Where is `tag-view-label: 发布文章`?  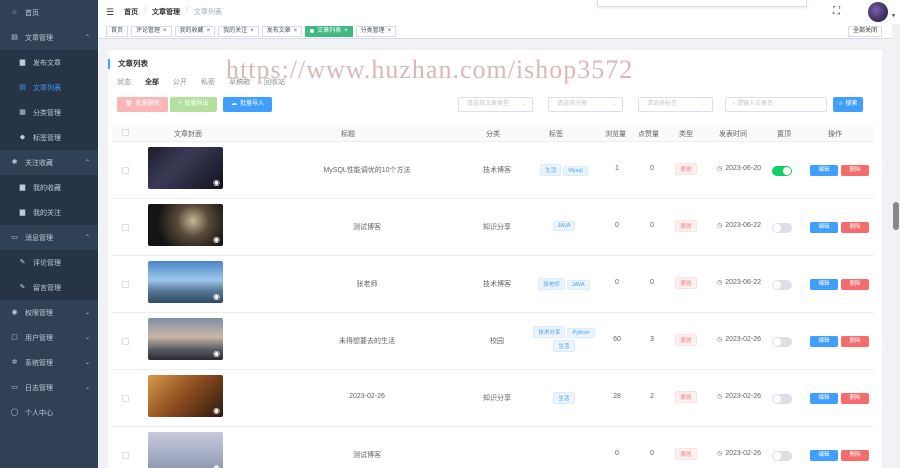
tag-view-label: 发布文章 is located at coordinates (278, 30).